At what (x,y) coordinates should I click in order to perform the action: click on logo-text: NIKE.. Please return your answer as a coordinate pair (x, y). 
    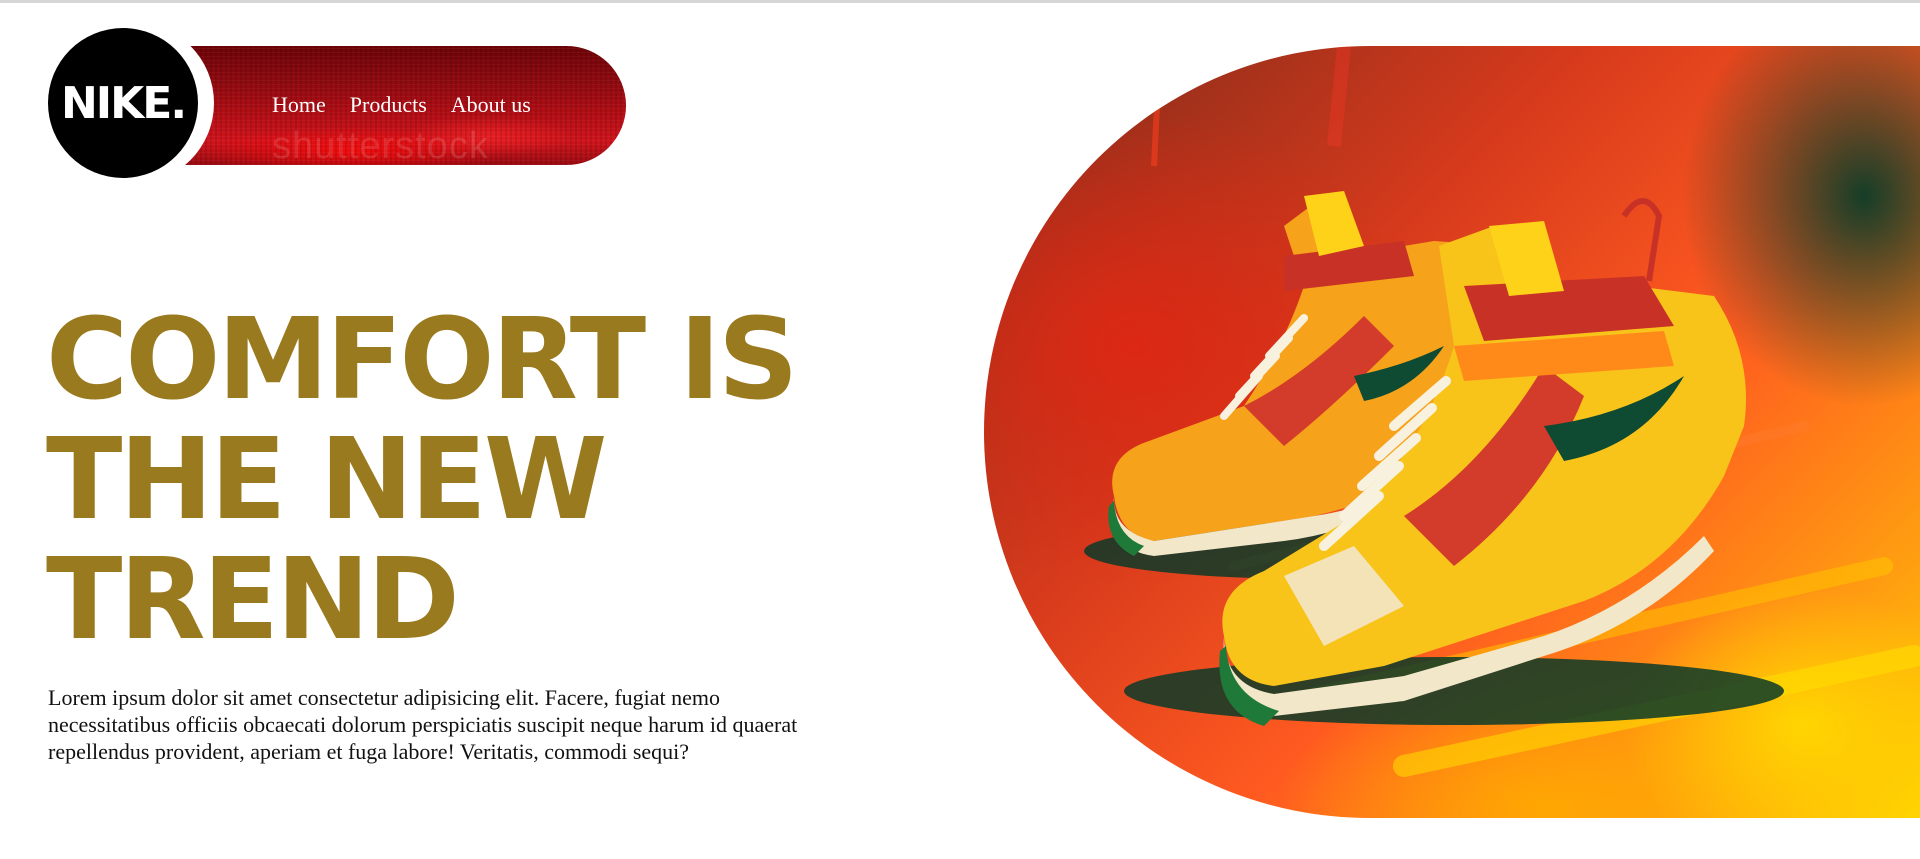
    Looking at the image, I should click on (123, 103).